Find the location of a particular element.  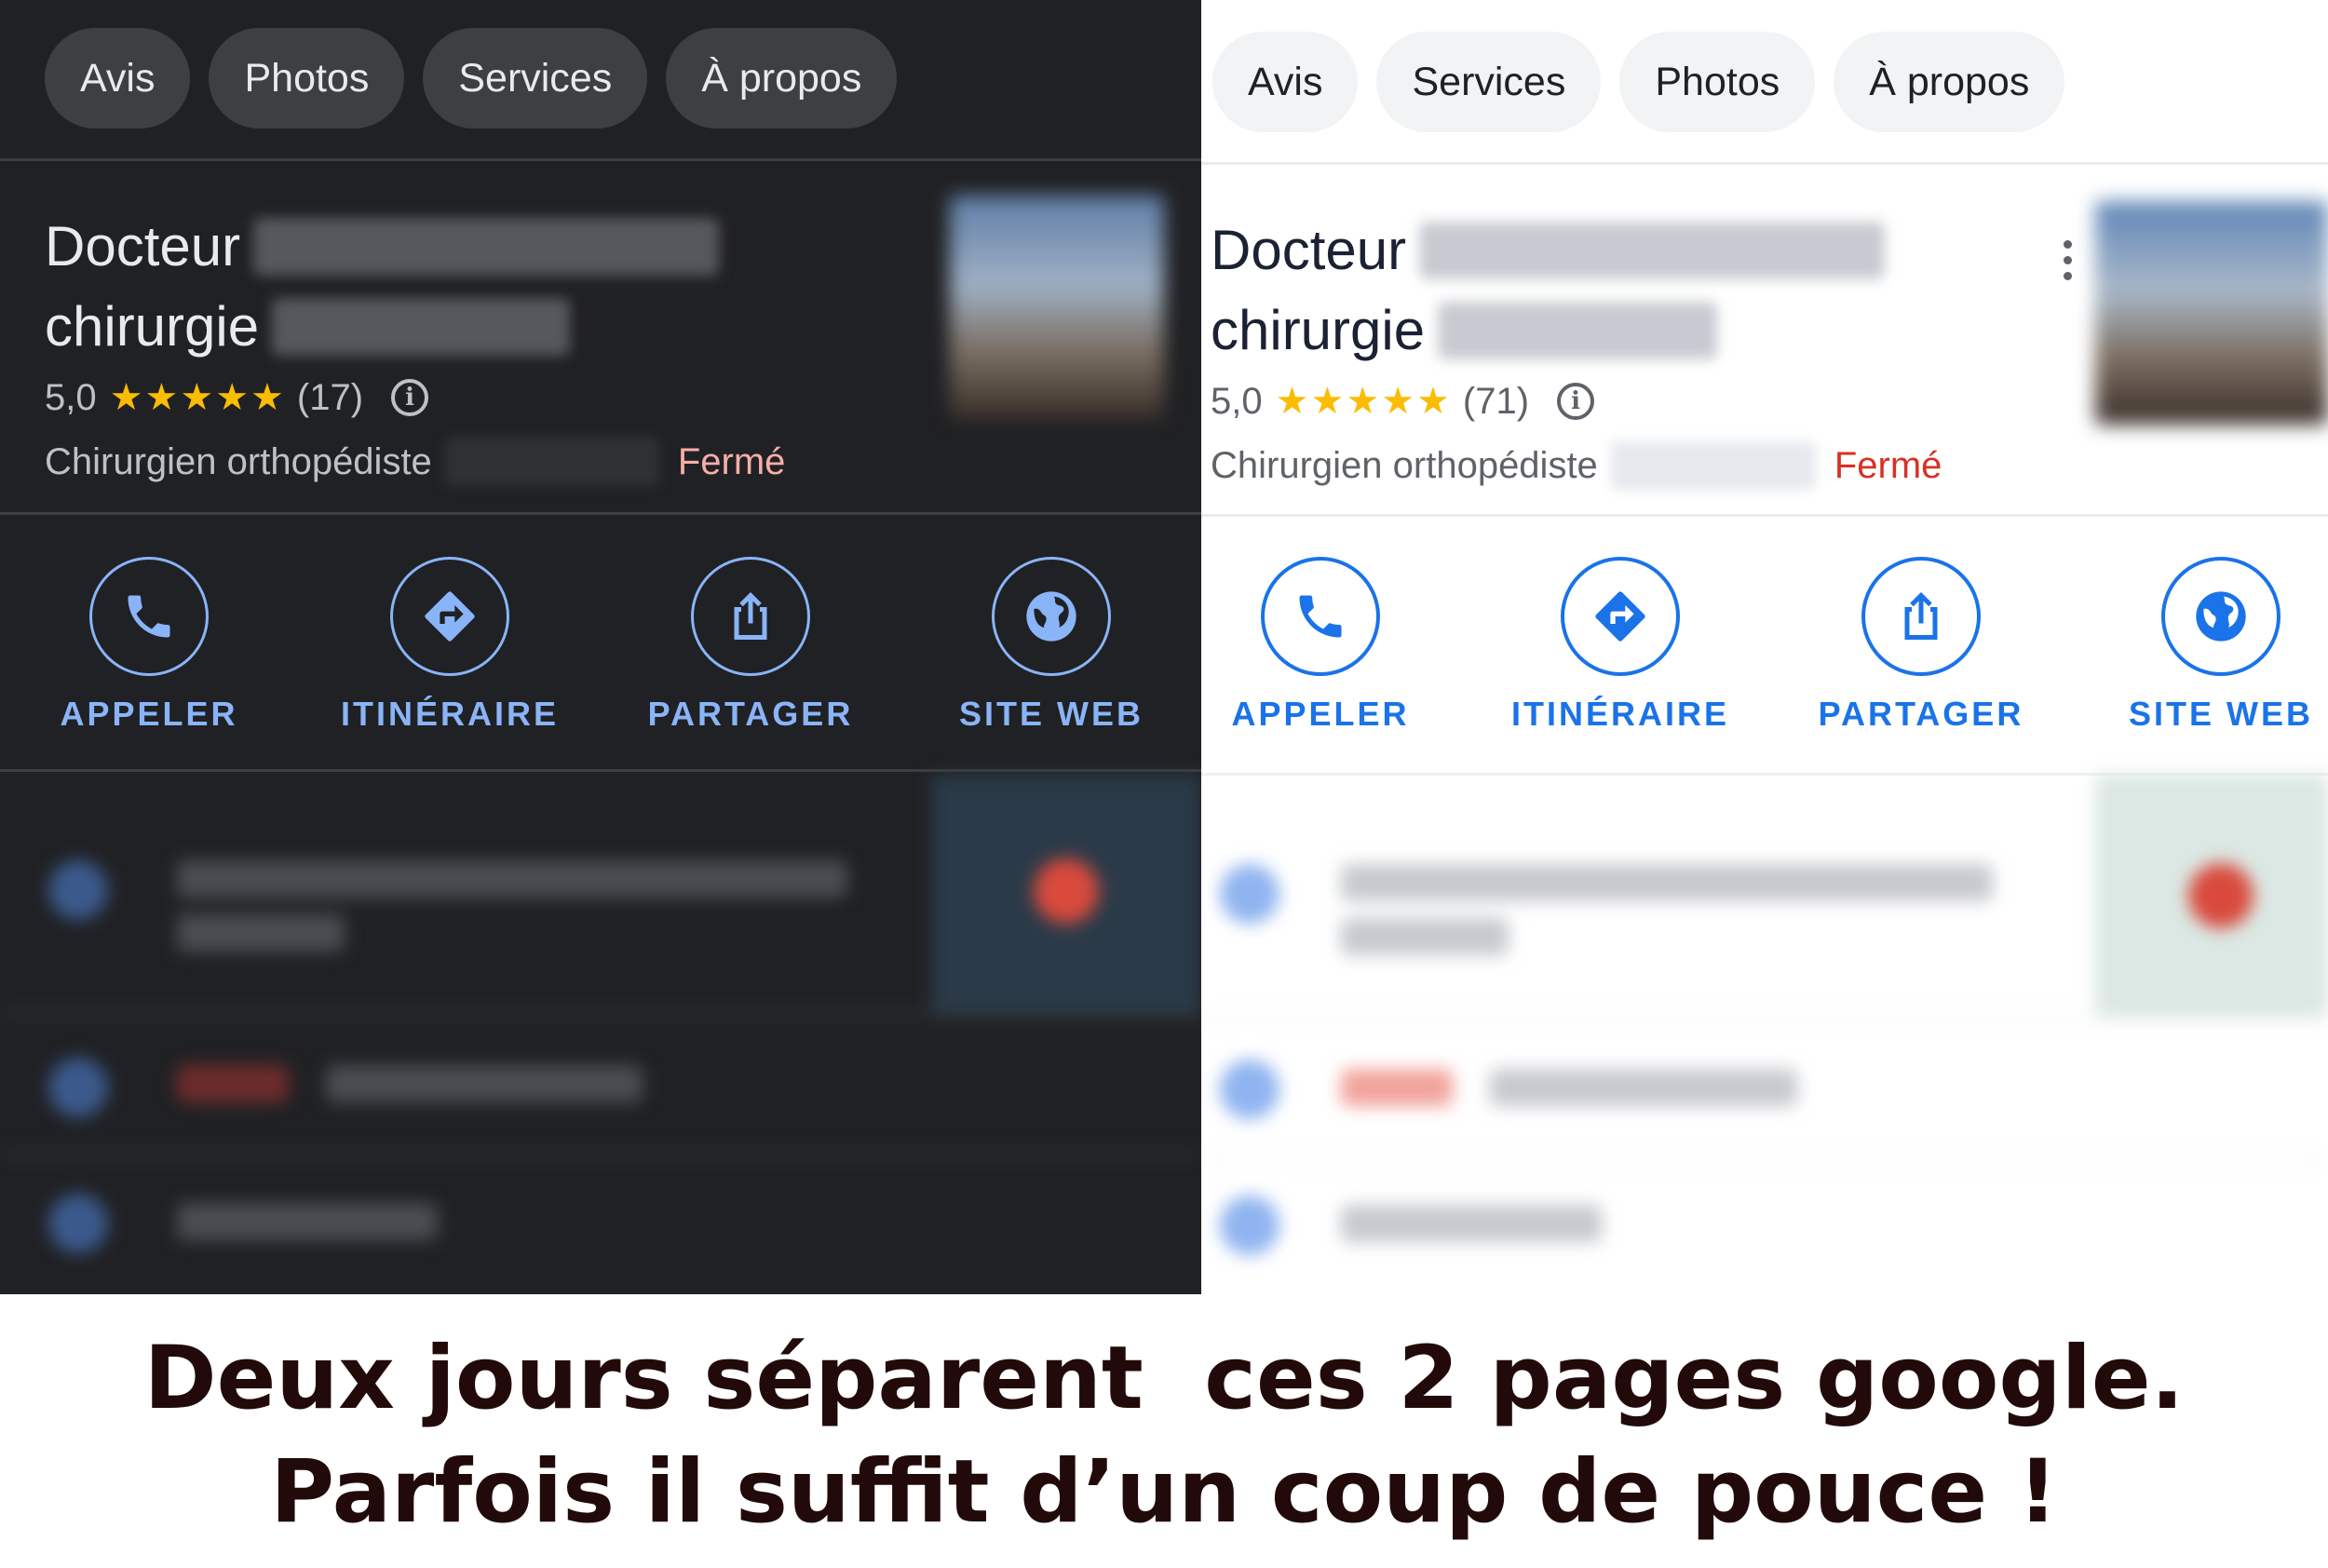

share-label: PARTAGER is located at coordinates (750, 714).